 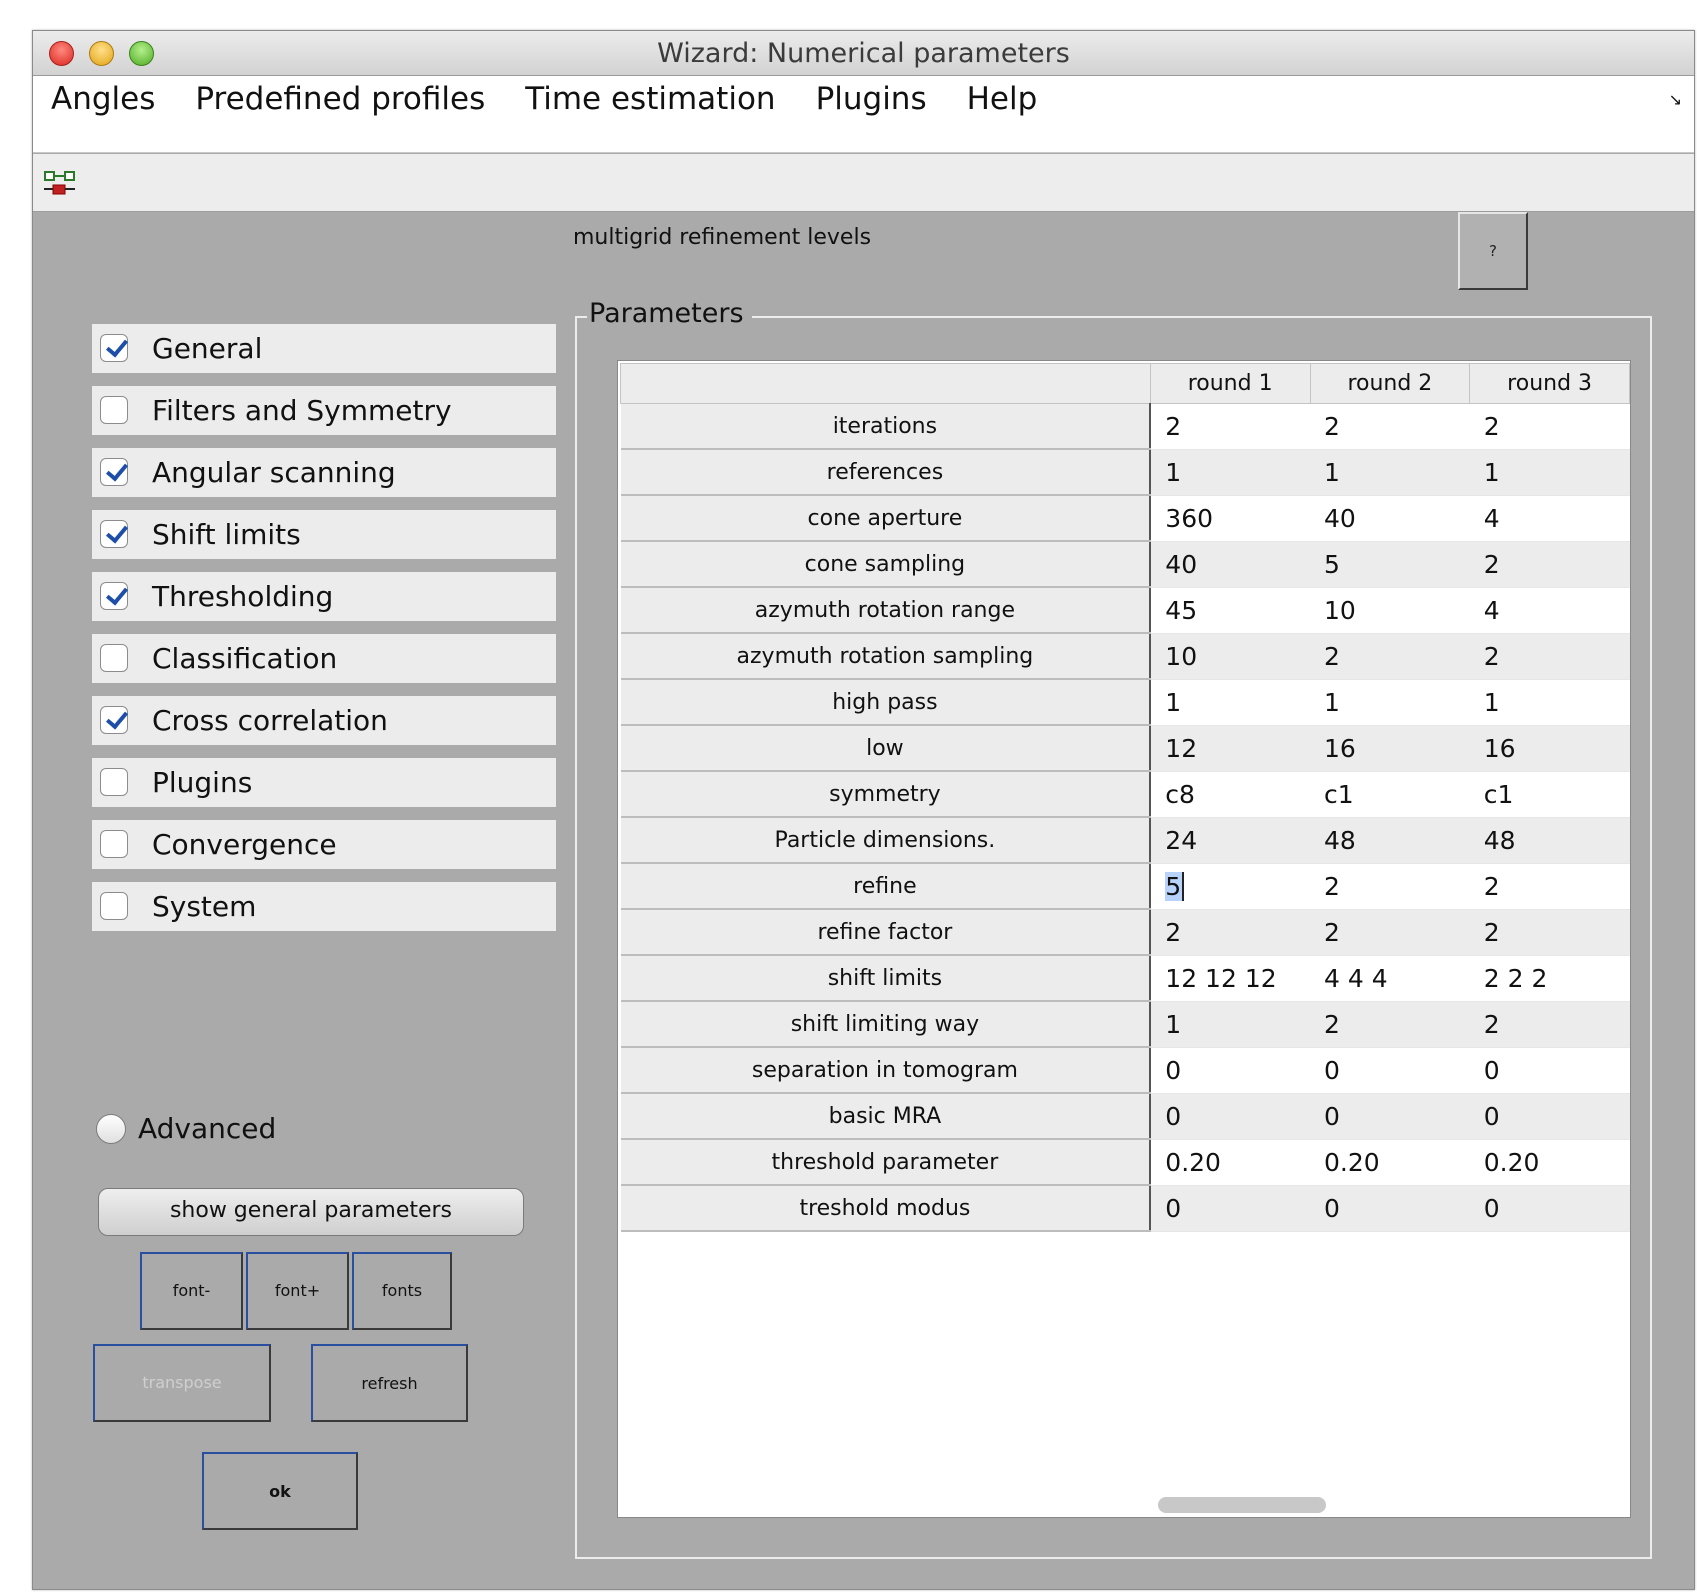 I want to click on category-item: Convergence, so click(x=324, y=844).